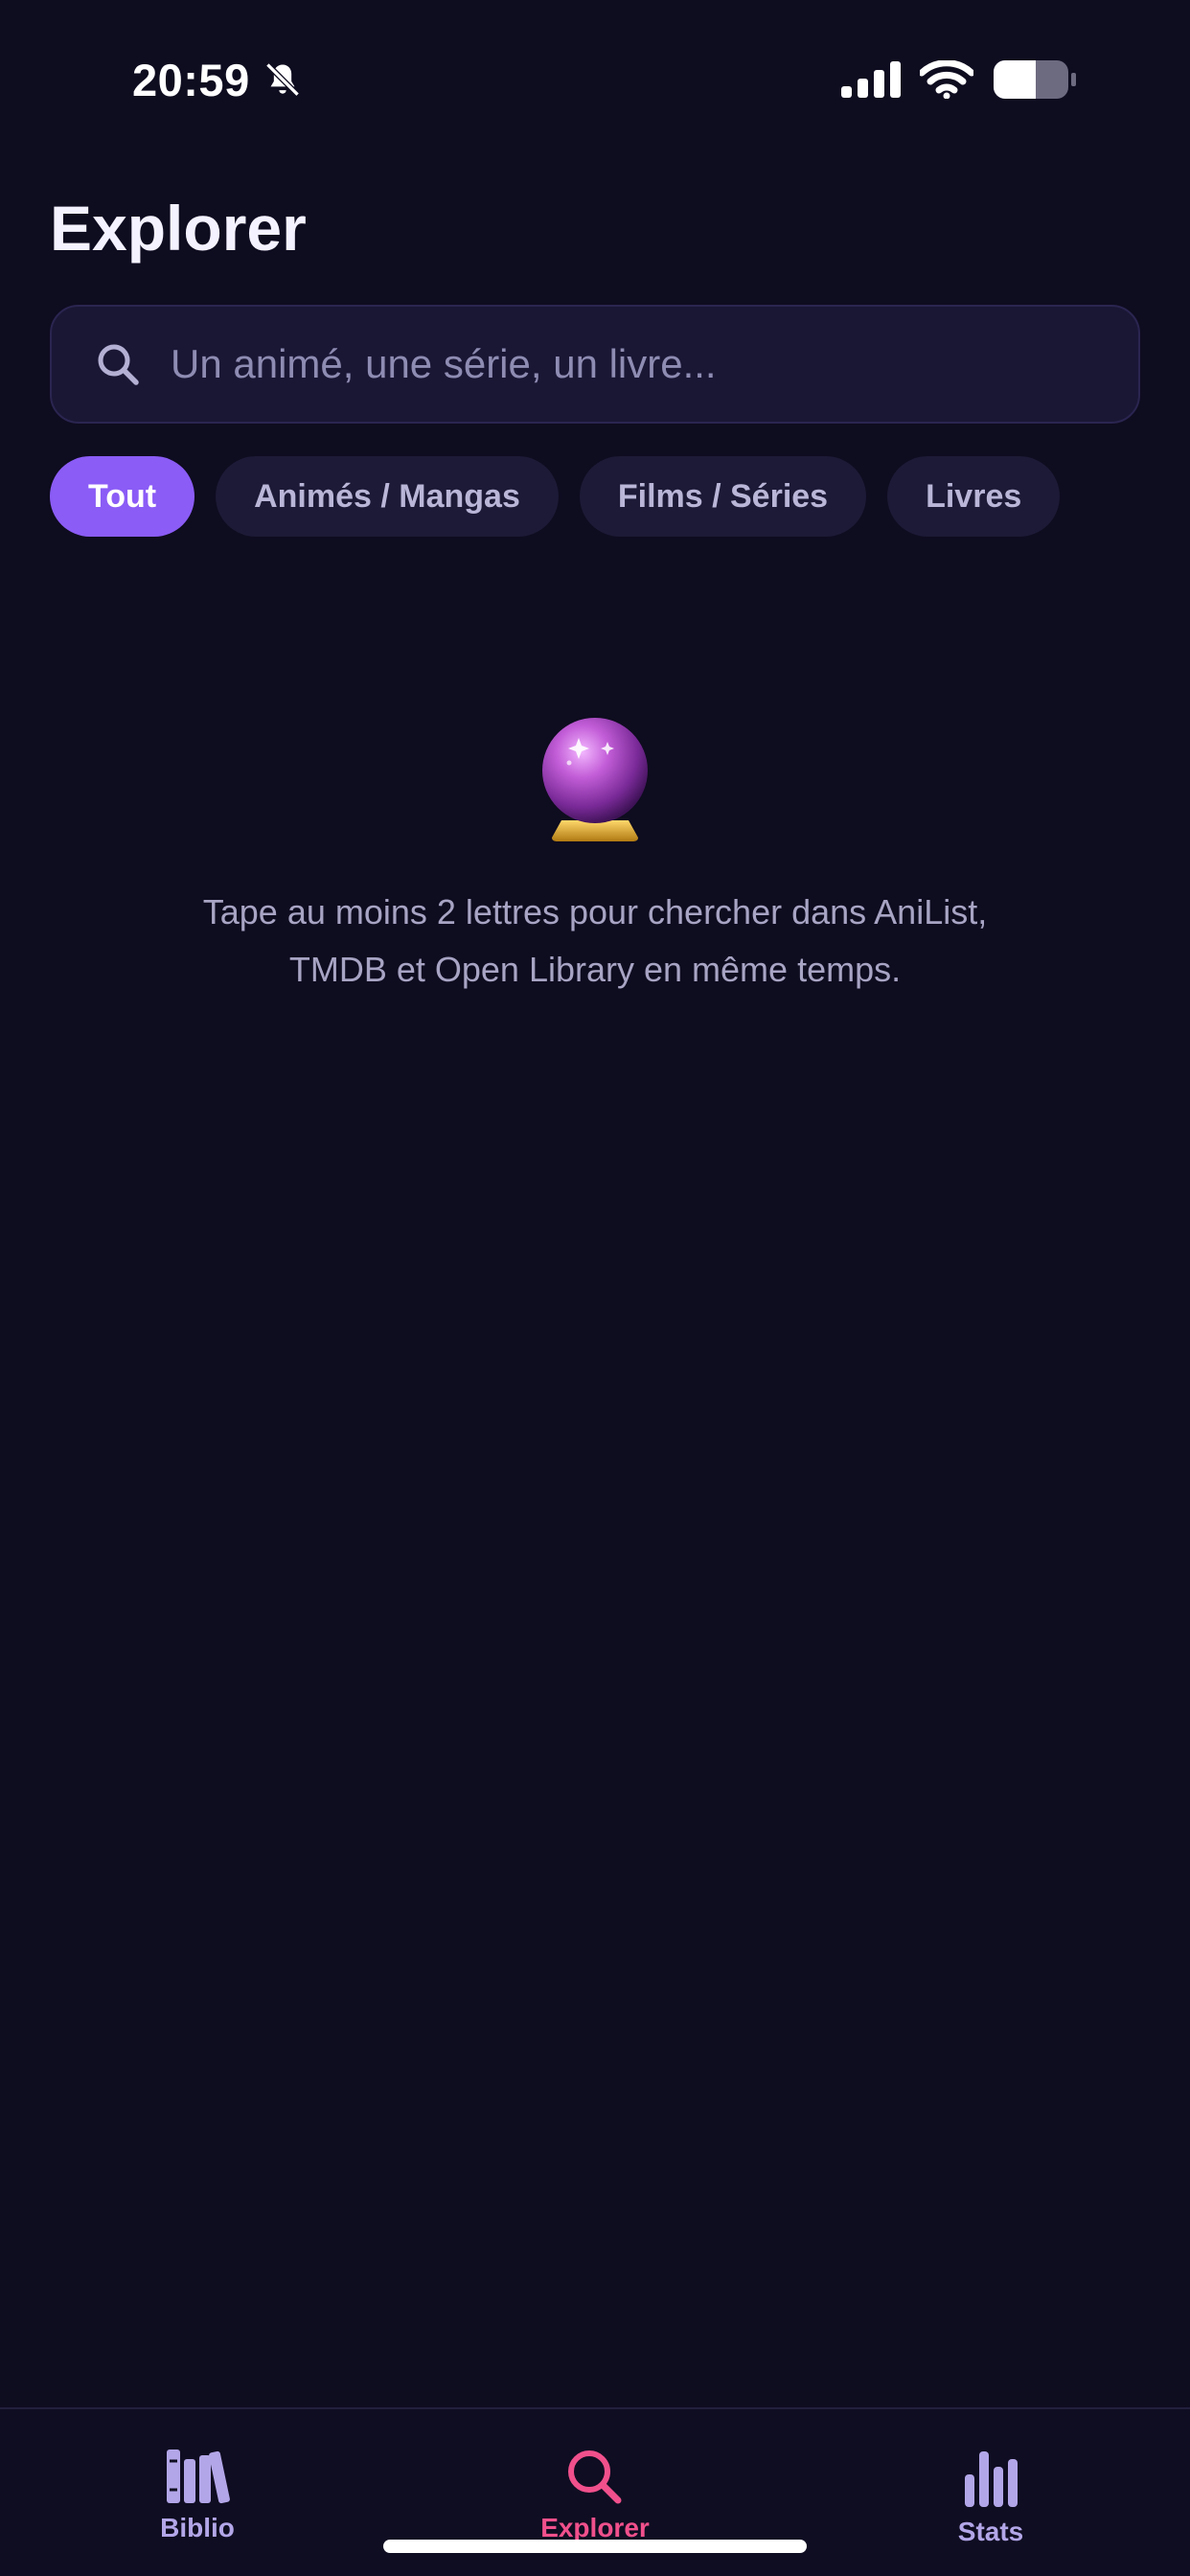 This screenshot has height=2576, width=1190. I want to click on wifi-icon, so click(947, 79).